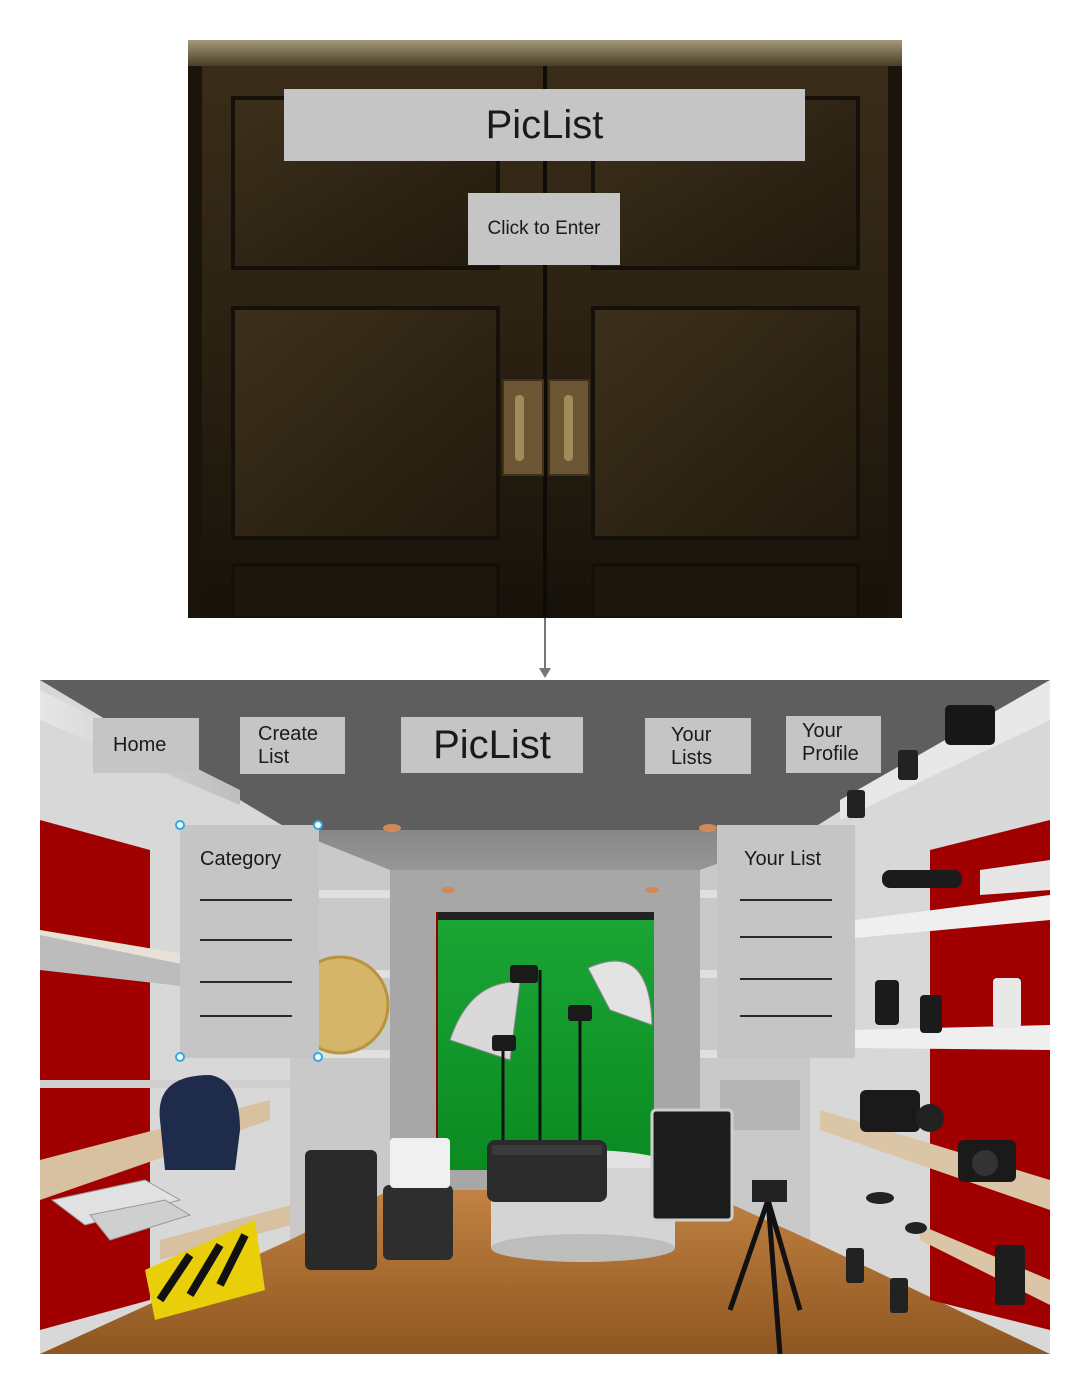  I want to click on selection-handle-bottom-left, so click(180, 1057).